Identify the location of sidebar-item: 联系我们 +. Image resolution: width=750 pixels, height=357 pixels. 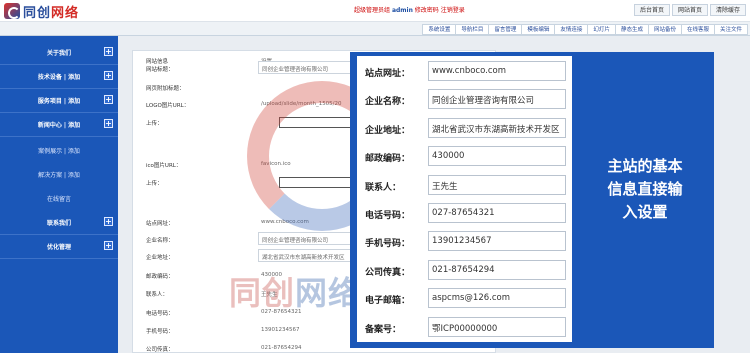
(59, 222).